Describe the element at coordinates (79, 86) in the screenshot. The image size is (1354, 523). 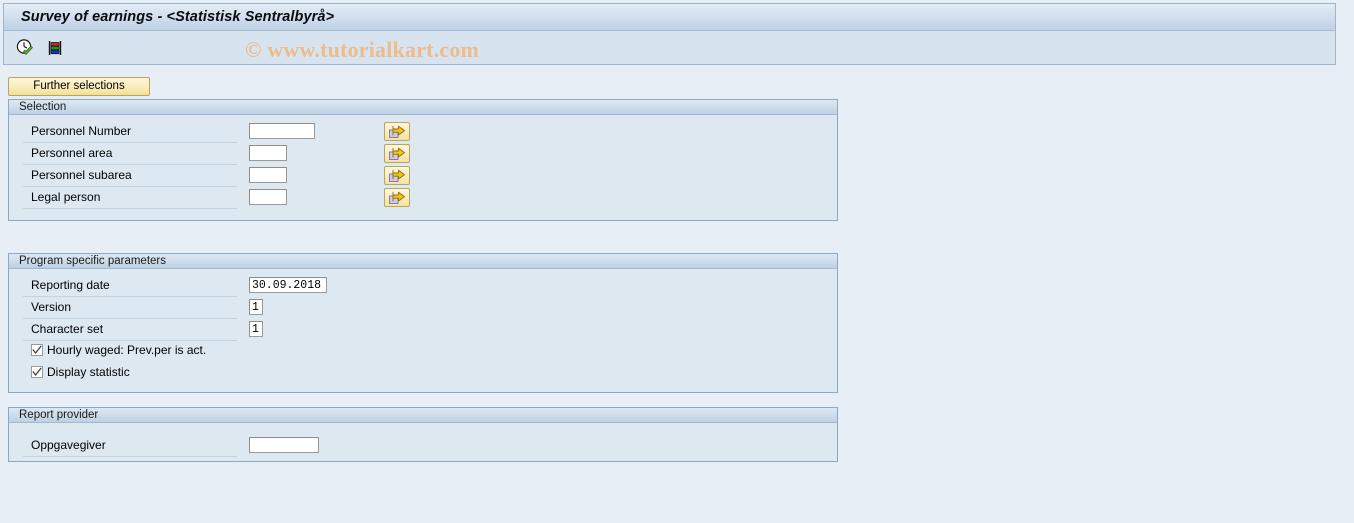
I see `further-selections-button: Further selections` at that location.